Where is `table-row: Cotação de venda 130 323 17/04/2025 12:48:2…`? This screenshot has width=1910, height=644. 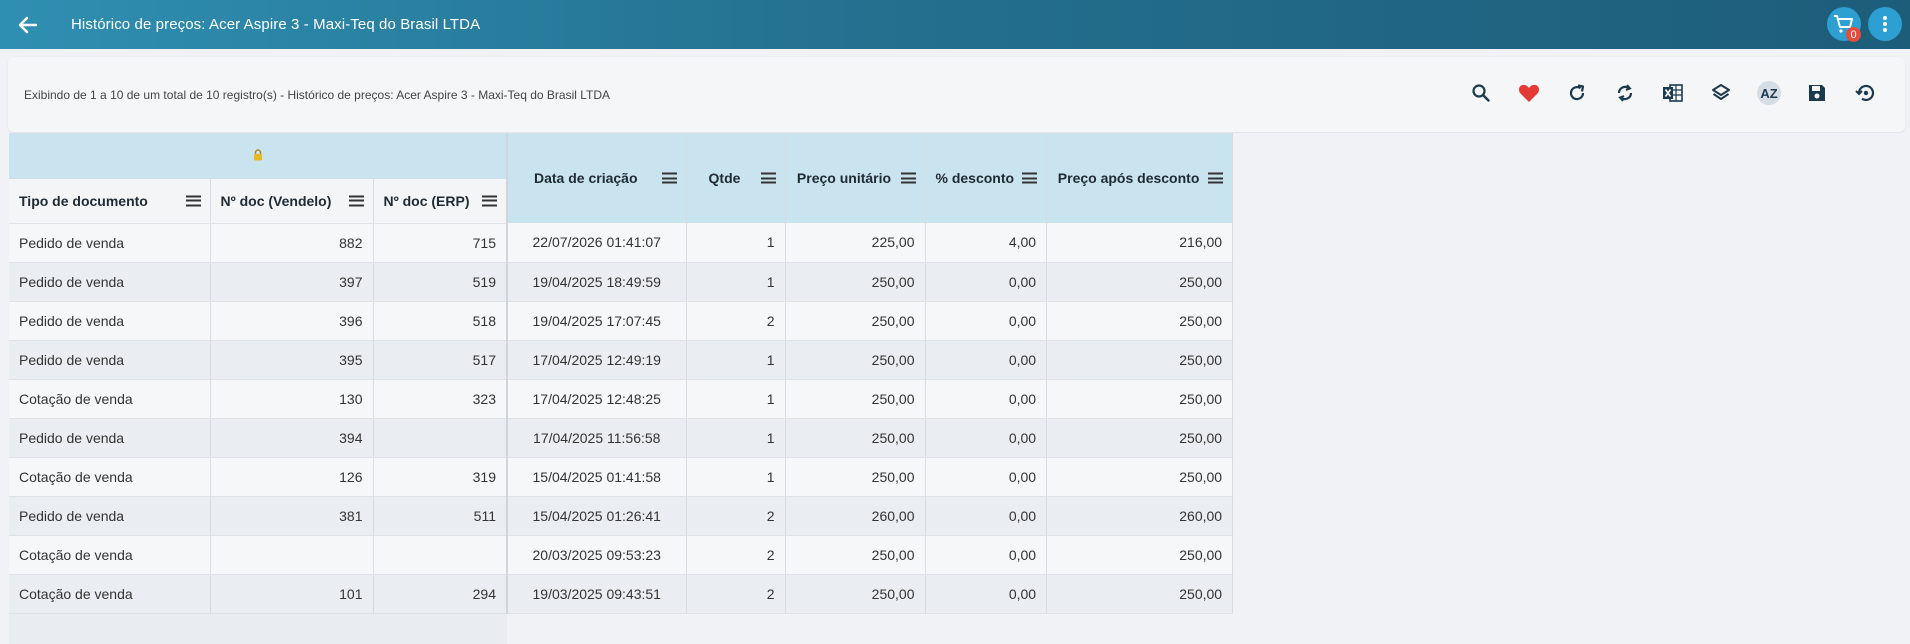
table-row: Cotação de venda 130 323 17/04/2025 12:48:2… is located at coordinates (621, 399).